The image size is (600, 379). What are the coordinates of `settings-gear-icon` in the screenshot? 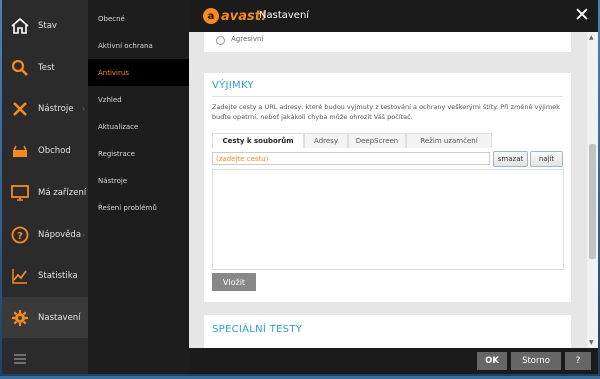 It's located at (20, 318).